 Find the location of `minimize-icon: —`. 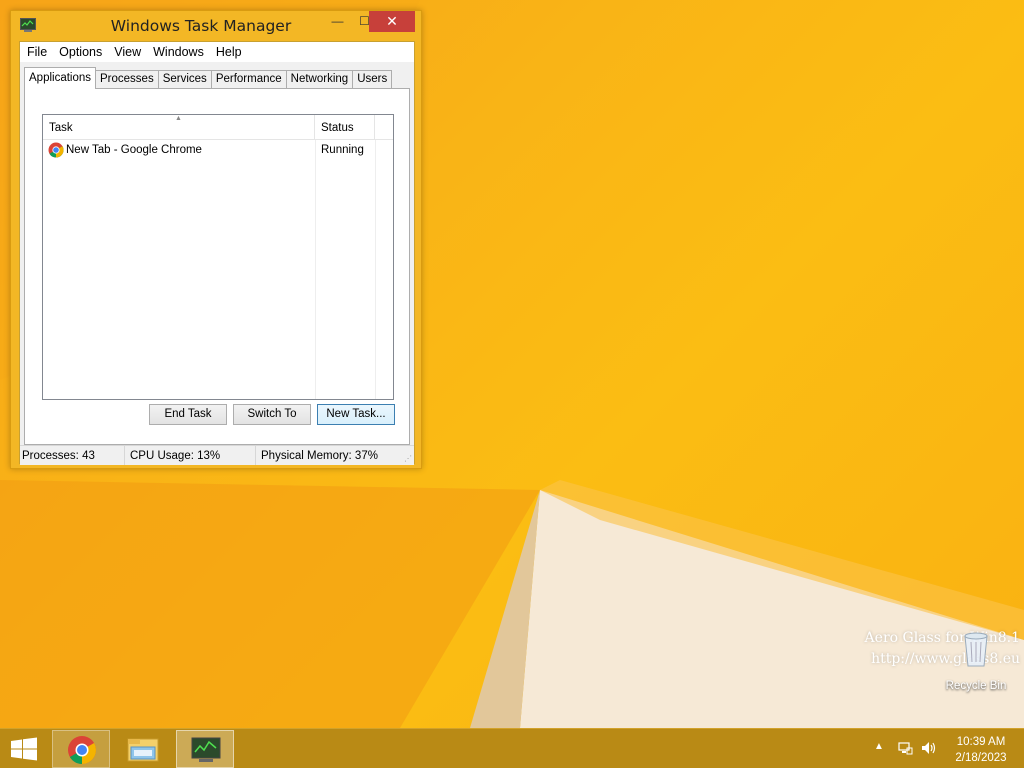

minimize-icon: — is located at coordinates (337, 21).